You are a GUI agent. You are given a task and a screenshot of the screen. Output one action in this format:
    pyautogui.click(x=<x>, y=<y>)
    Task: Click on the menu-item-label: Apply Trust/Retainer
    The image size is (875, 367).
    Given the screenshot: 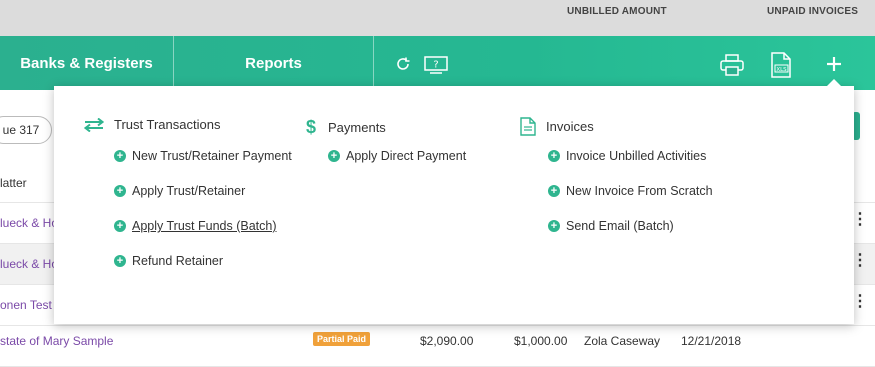 What is the action you would take?
    pyautogui.click(x=189, y=191)
    